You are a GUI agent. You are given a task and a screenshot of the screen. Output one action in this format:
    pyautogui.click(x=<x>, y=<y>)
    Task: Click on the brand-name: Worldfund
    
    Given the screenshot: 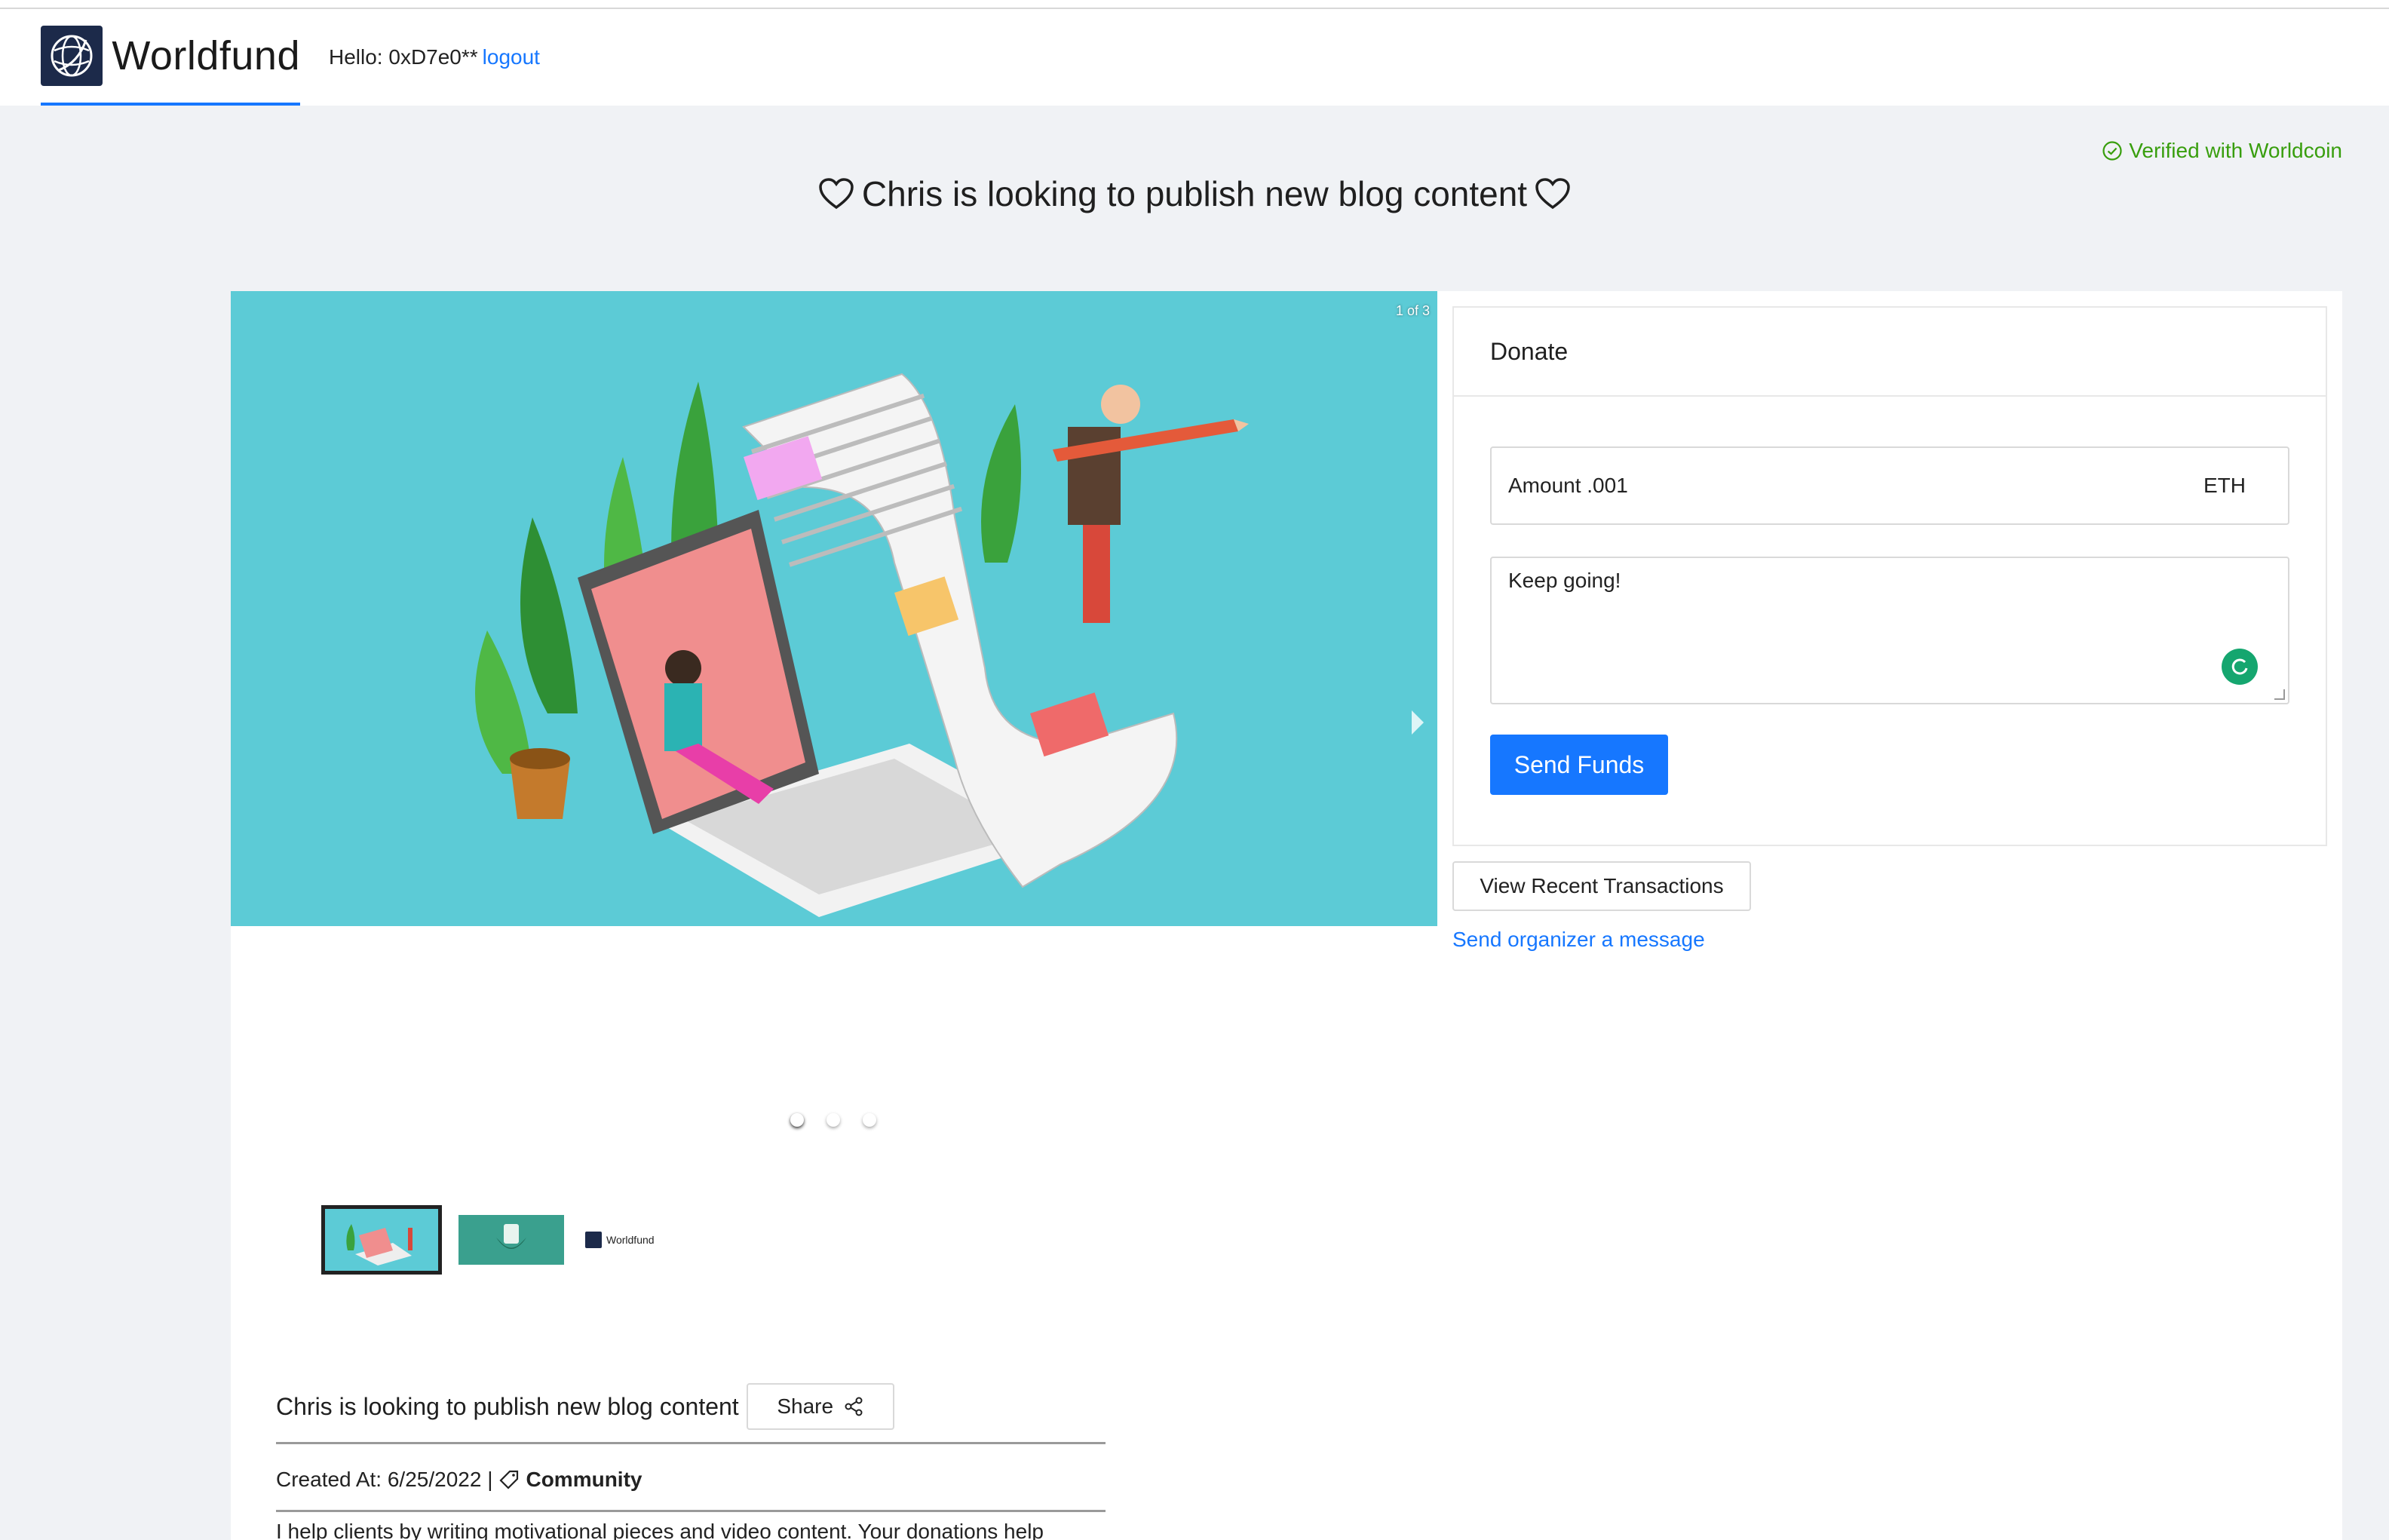 What is the action you would take?
    pyautogui.click(x=206, y=56)
    